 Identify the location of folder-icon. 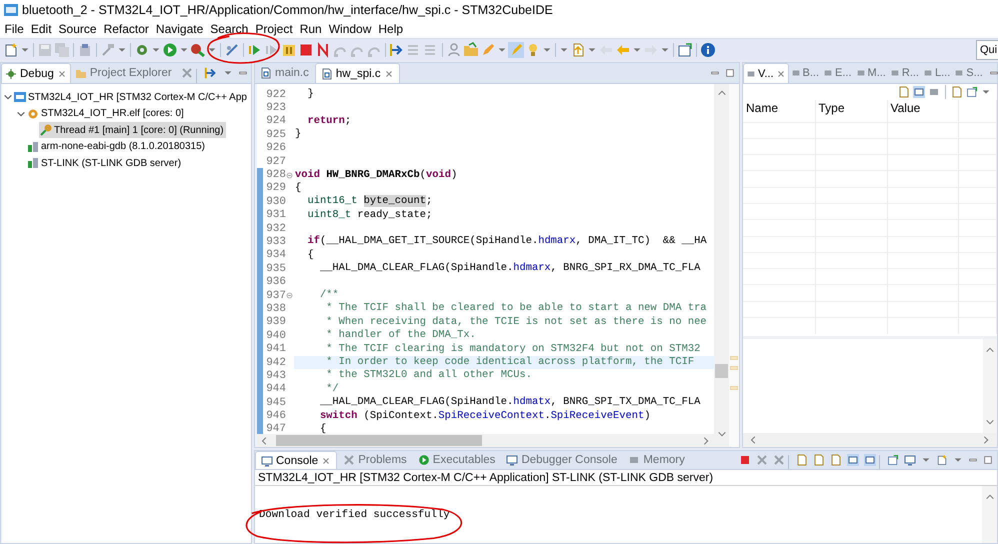
(471, 50).